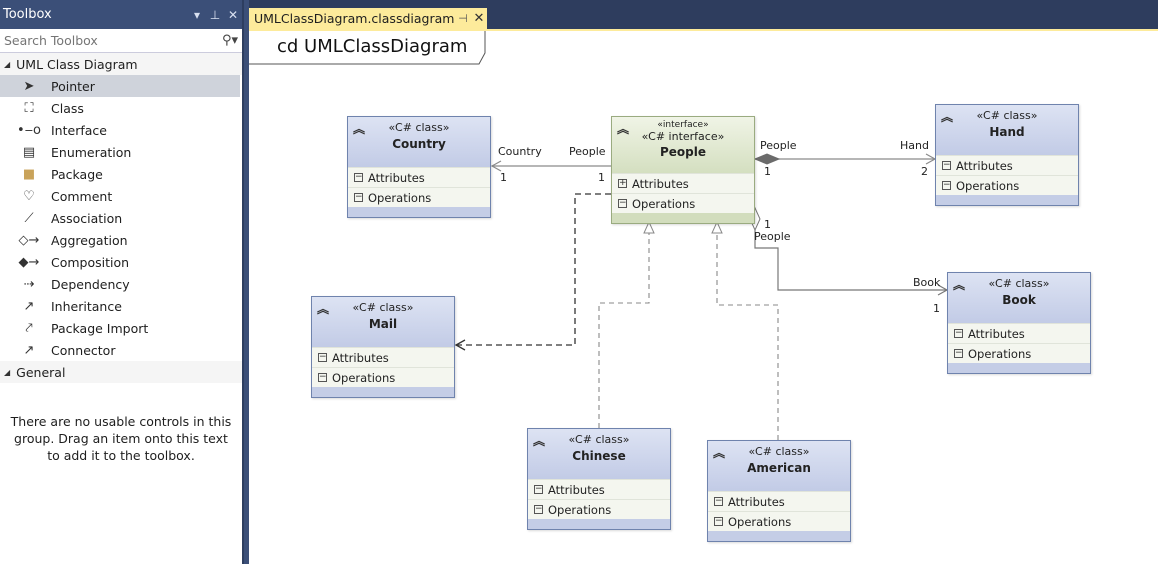 This screenshot has height=564, width=1158. Describe the element at coordinates (77, 64) in the screenshot. I see `group-label: UML Class Diagram` at that location.